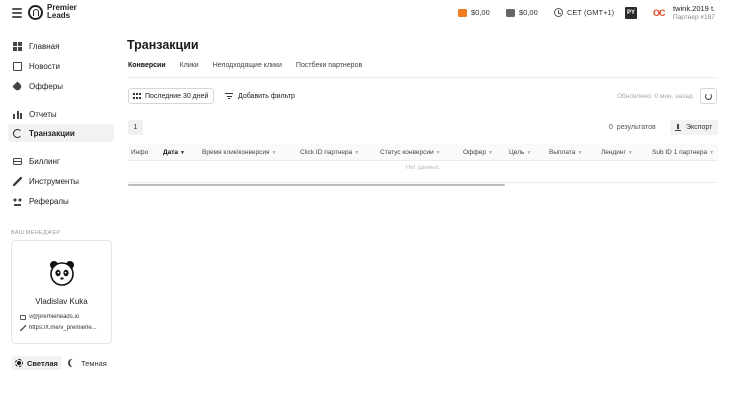 This screenshot has height=417, width=730. Describe the element at coordinates (35, 12) in the screenshot. I see `brand-logo-icon` at that location.